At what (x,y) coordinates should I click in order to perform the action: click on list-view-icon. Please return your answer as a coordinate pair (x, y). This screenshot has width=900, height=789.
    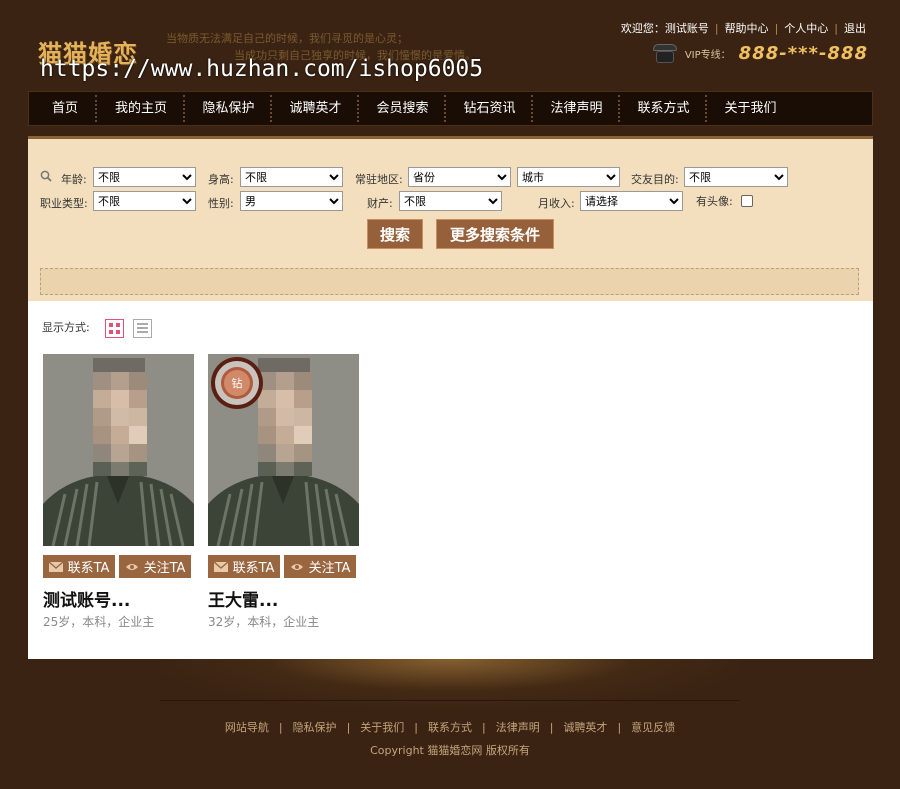
    Looking at the image, I should click on (142, 328).